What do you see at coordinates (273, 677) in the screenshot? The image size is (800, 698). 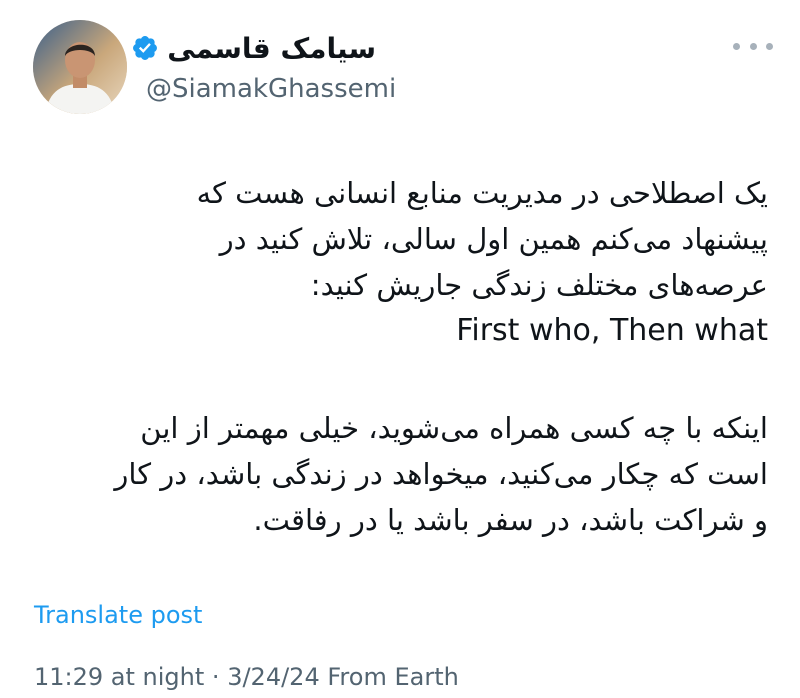 I see `tweet-date: 3/24/24` at bounding box center [273, 677].